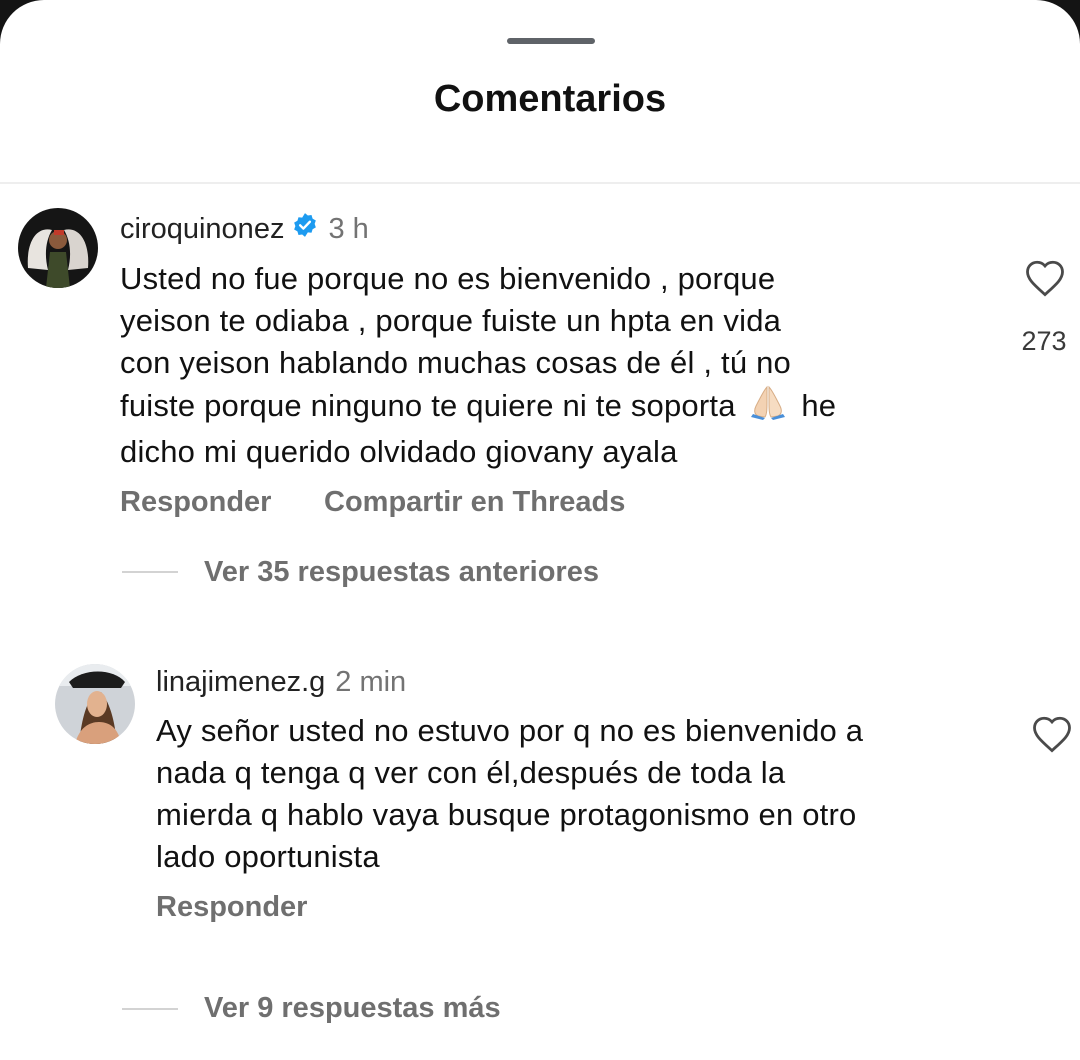 Image resolution: width=1080 pixels, height=1060 pixels. I want to click on drag-handle, so click(551, 41).